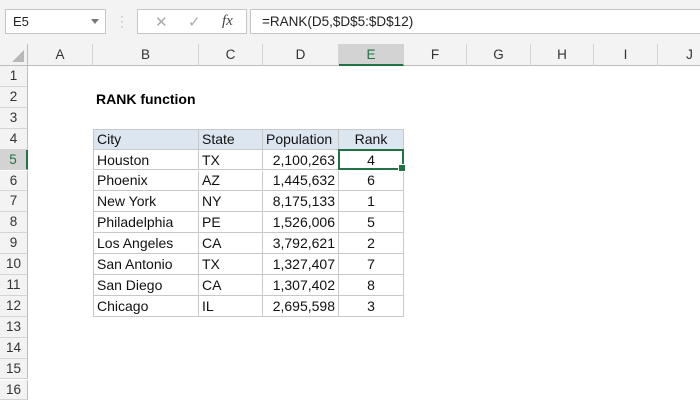 The height and width of the screenshot is (400, 700). Describe the element at coordinates (231, 139) in the screenshot. I see `table-header-state: State` at that location.